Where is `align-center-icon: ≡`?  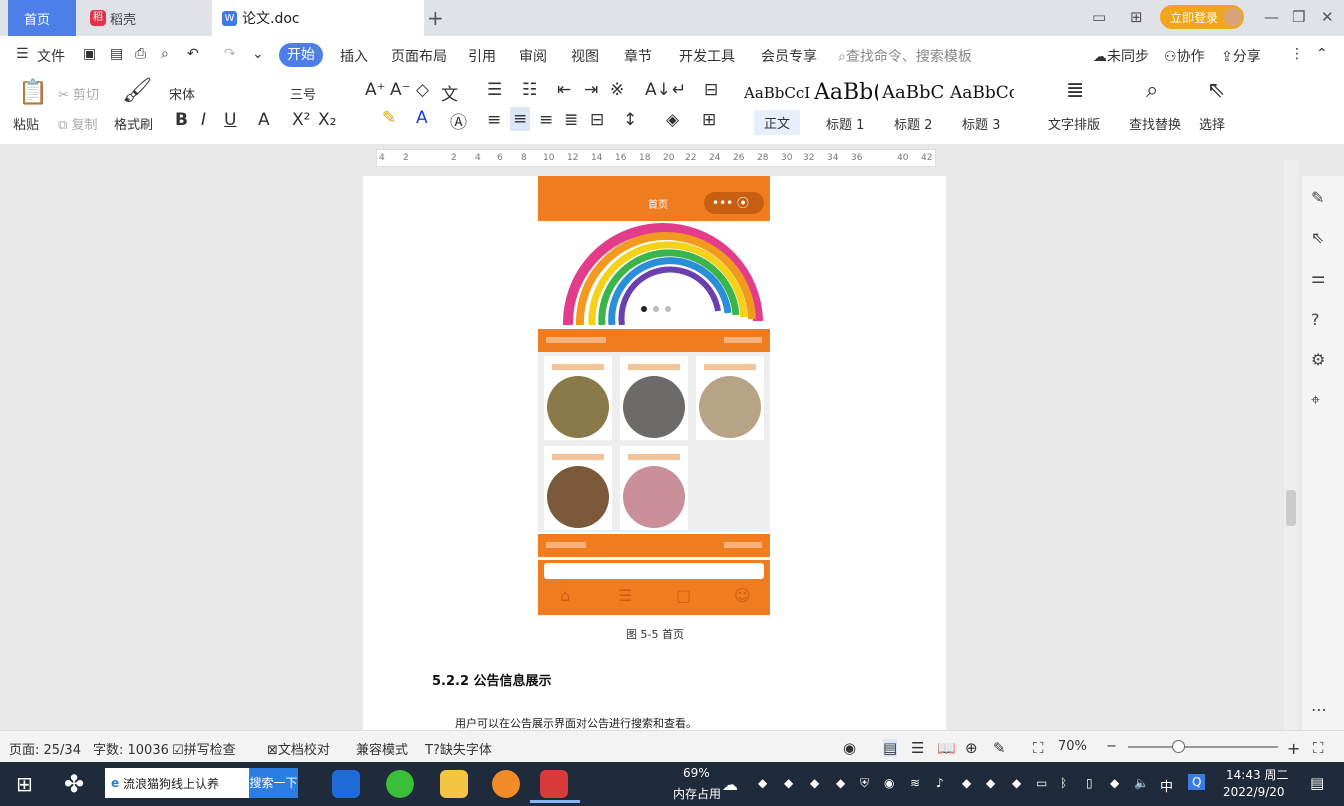
align-center-icon: ≡ is located at coordinates (520, 119).